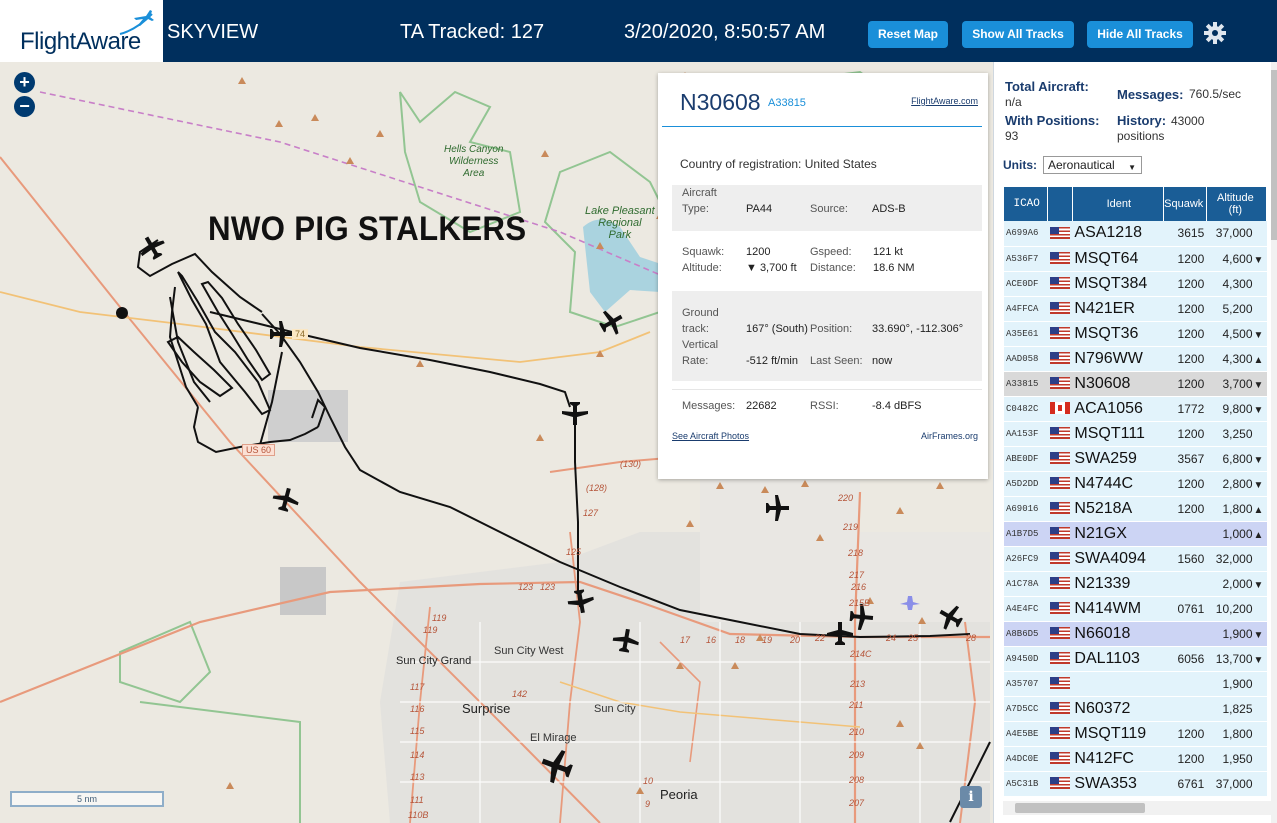 Image resolution: width=1277 pixels, height=823 pixels. What do you see at coordinates (1135, 759) in the screenshot?
I see `table-row: A4DC0E N412FC 1200 1,950` at bounding box center [1135, 759].